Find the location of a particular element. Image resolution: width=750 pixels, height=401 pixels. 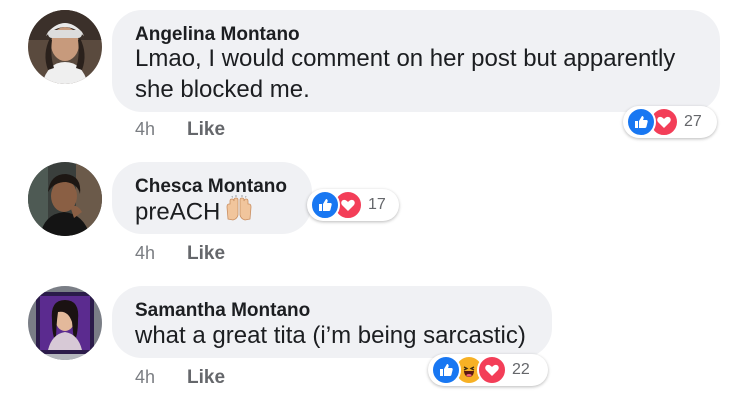

comment-text: what a great tita (i’m being sarcastic) is located at coordinates (330, 335).